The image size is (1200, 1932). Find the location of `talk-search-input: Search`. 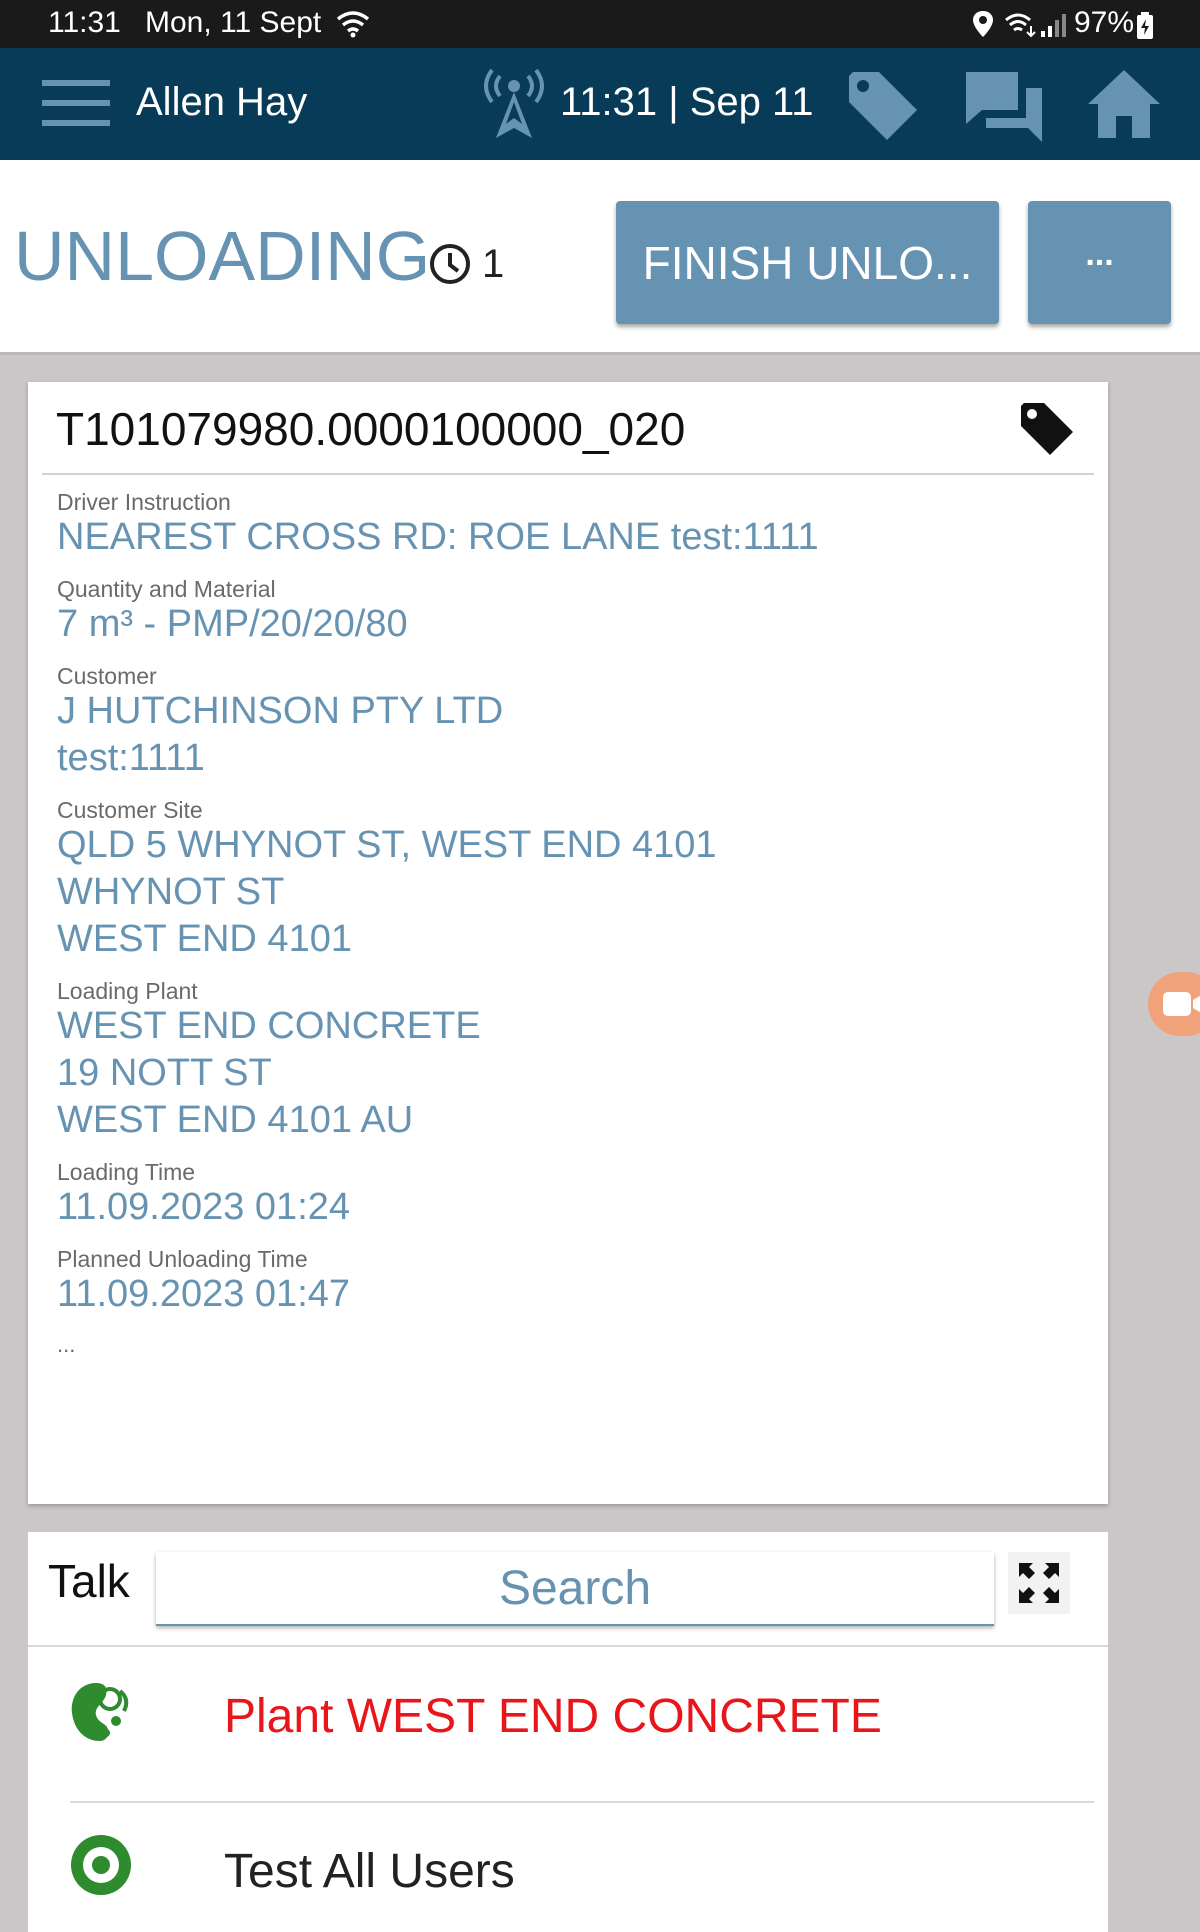

talk-search-input: Search is located at coordinates (575, 1589).